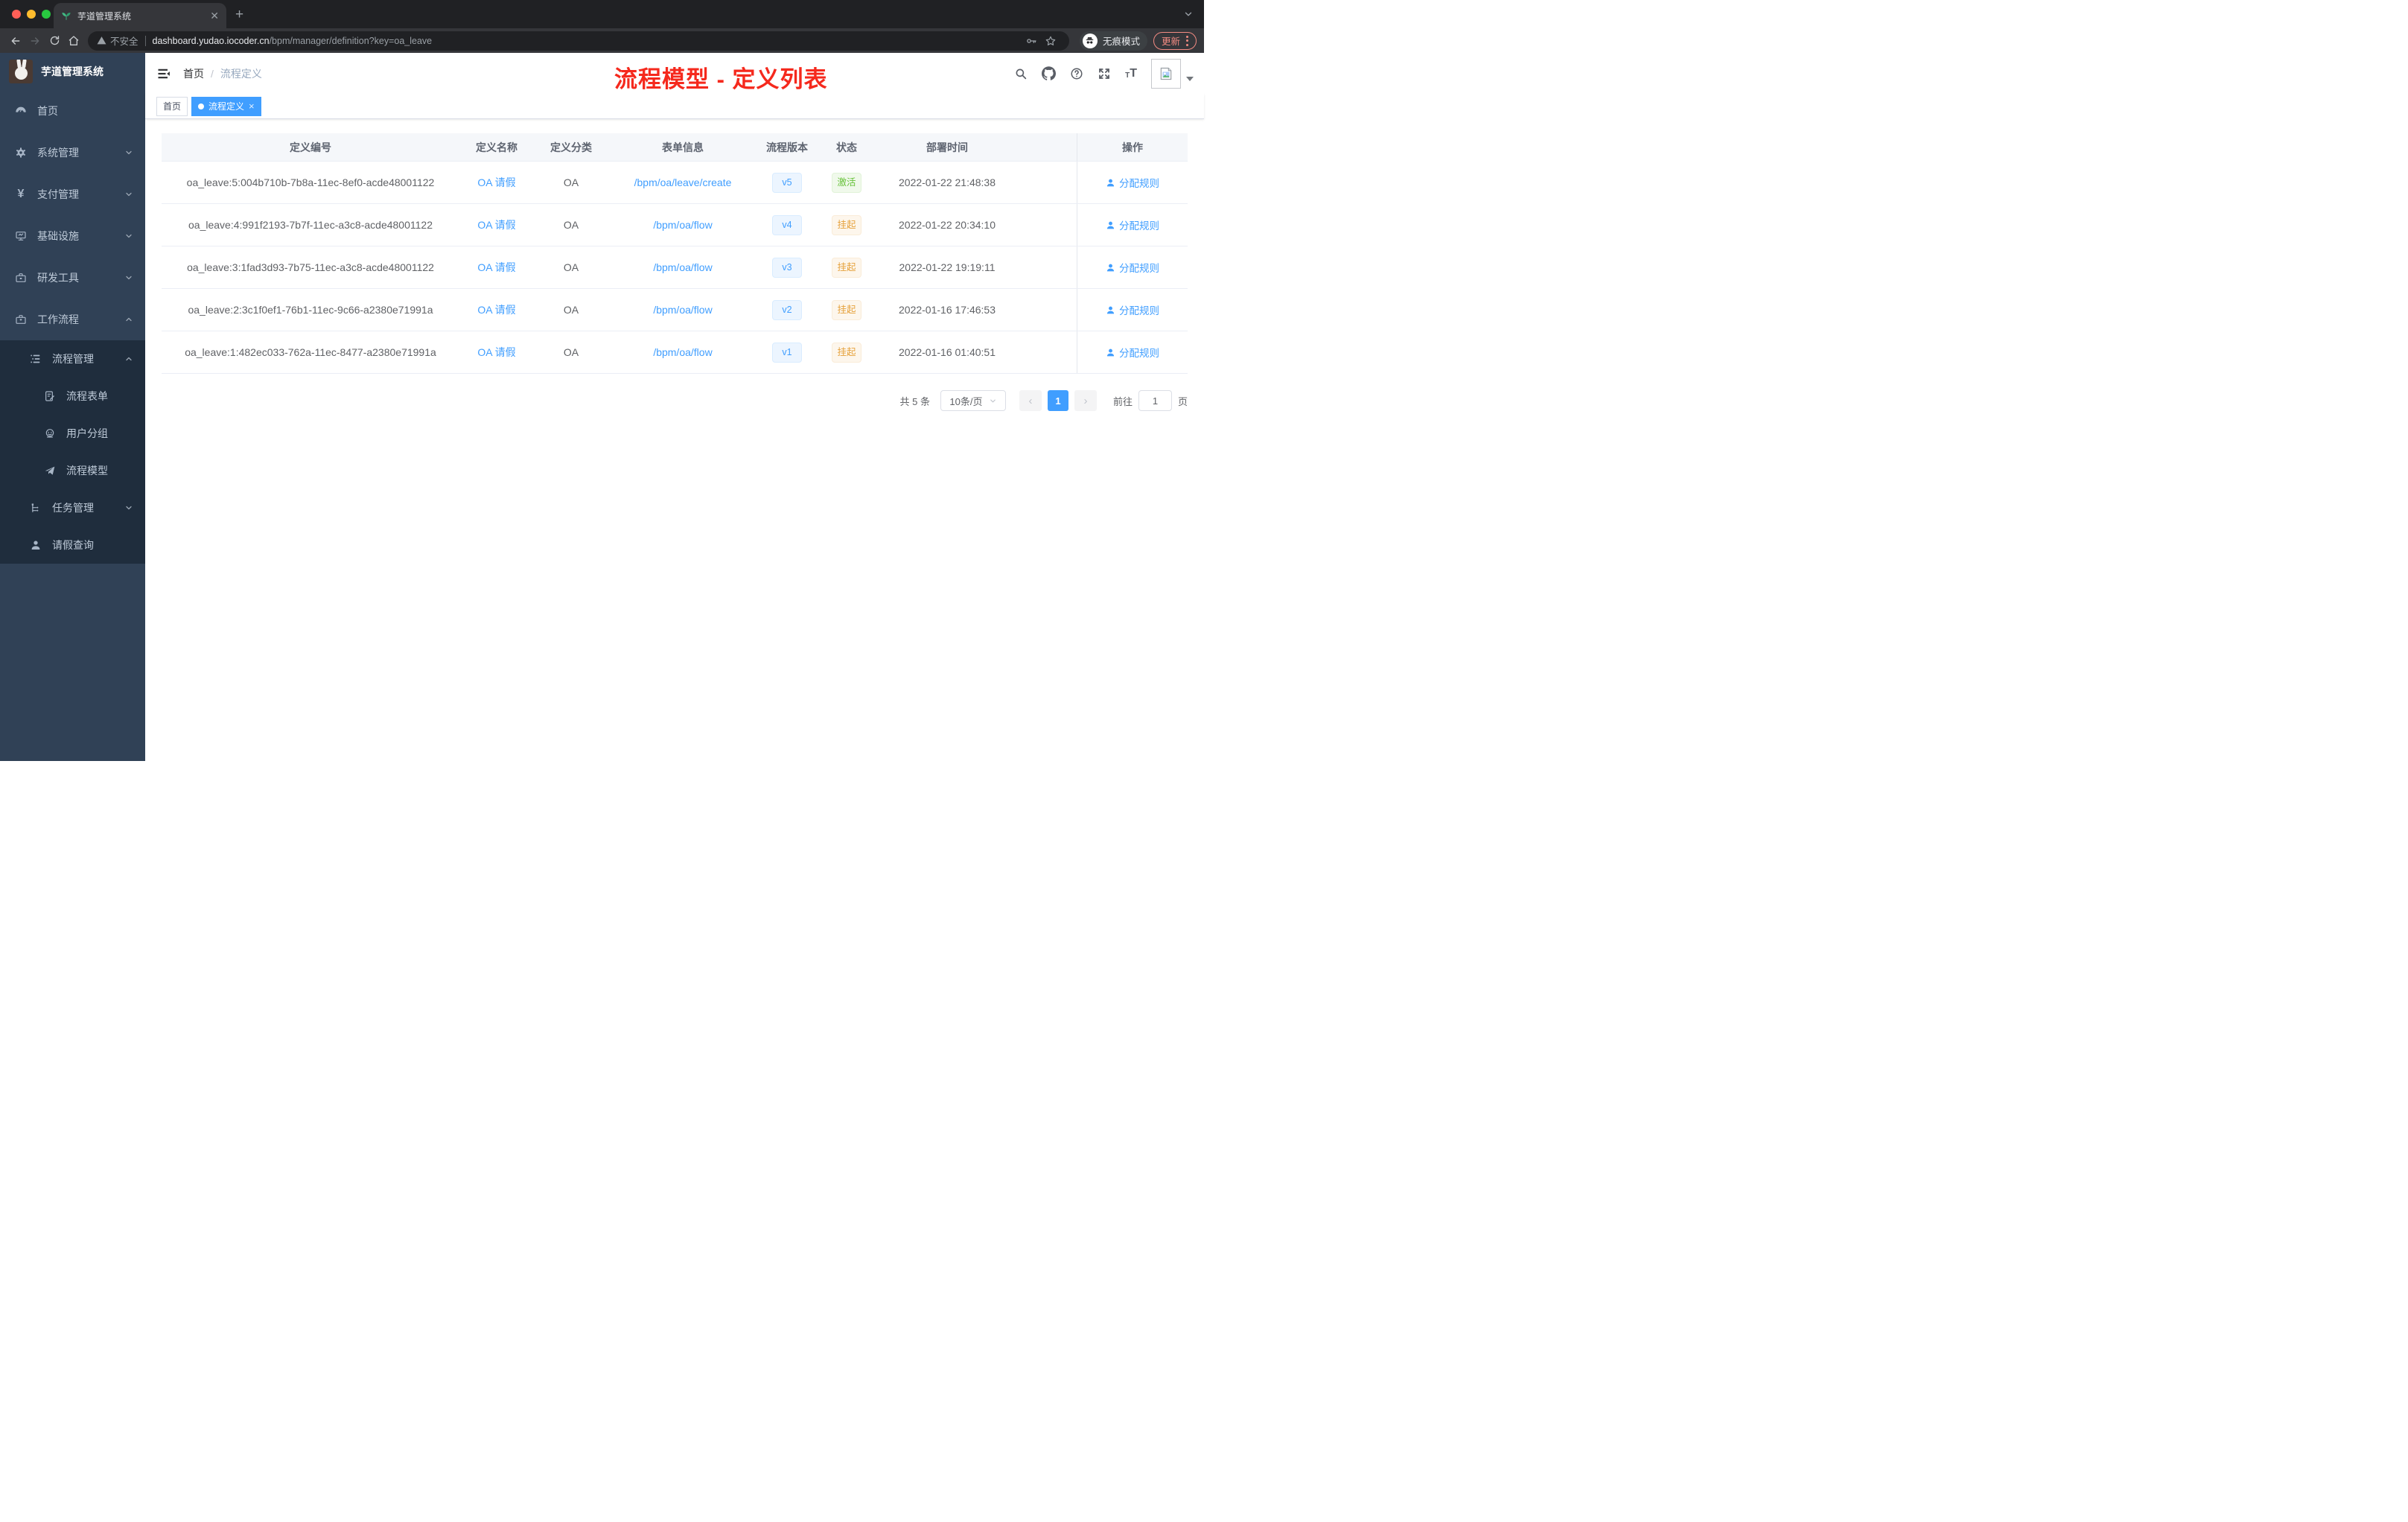 The height and width of the screenshot is (1522, 2408). Describe the element at coordinates (72, 507) in the screenshot. I see `sidebar-item-task-management: 任务管理` at that location.